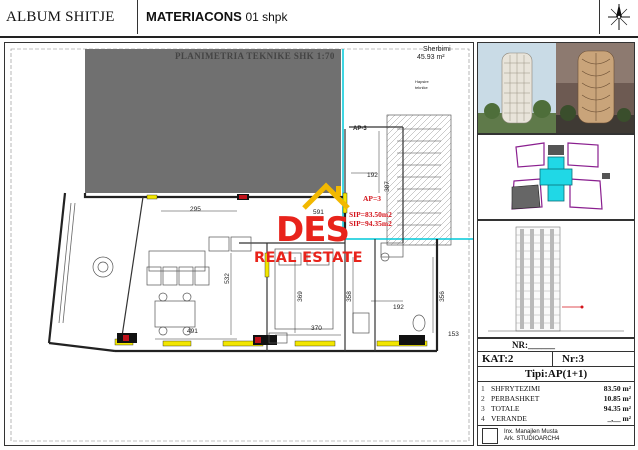 The image size is (638, 450). Describe the element at coordinates (195, 209) in the screenshot. I see `dimension-label: 295` at that location.